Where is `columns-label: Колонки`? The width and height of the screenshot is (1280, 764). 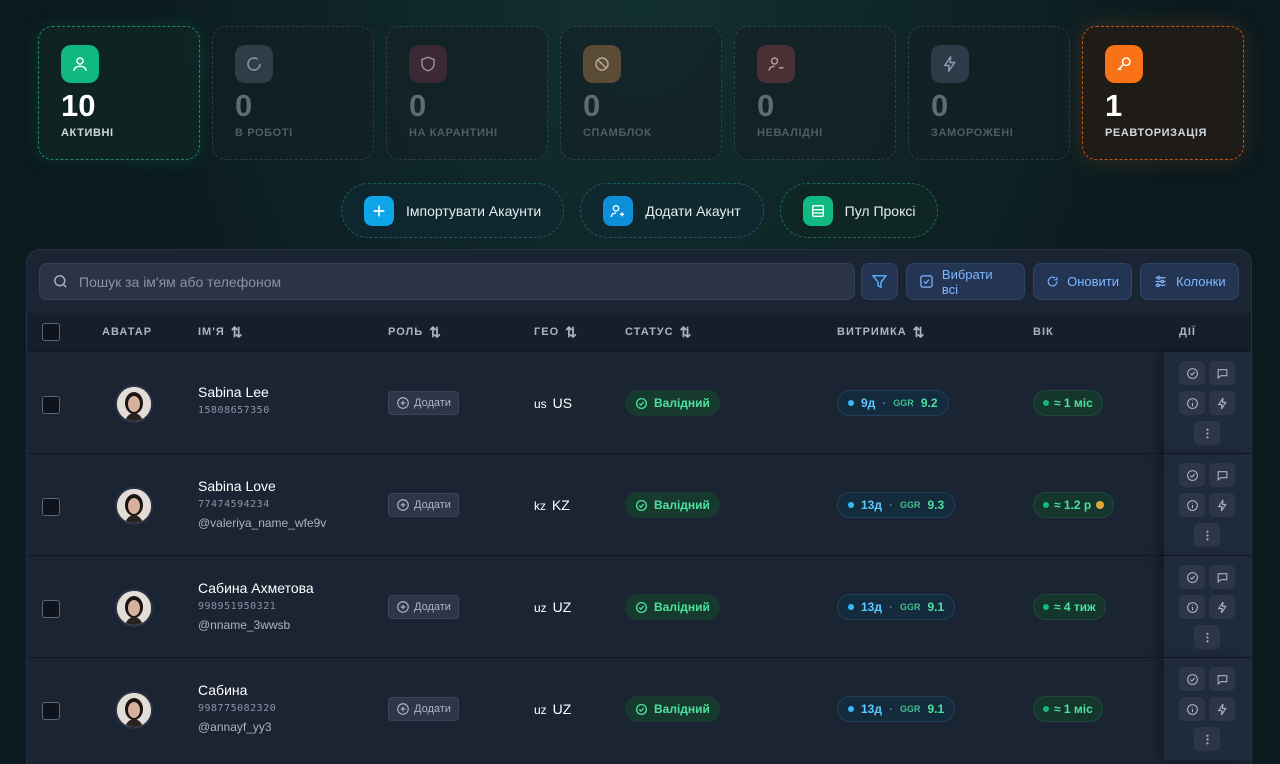 columns-label: Колонки is located at coordinates (1201, 281).